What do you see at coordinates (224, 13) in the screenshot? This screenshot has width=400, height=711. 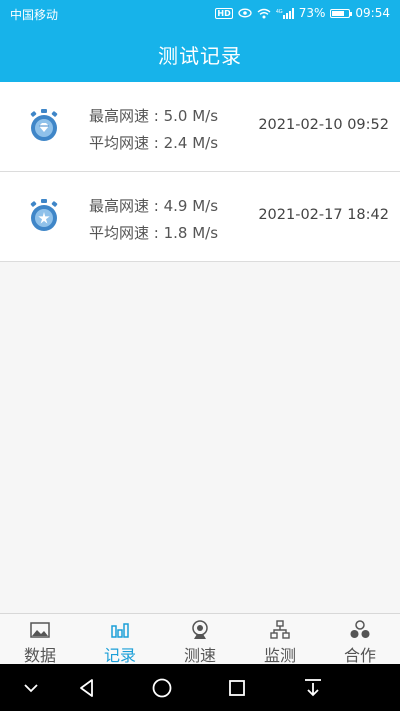 I see `hd-icon: HD` at bounding box center [224, 13].